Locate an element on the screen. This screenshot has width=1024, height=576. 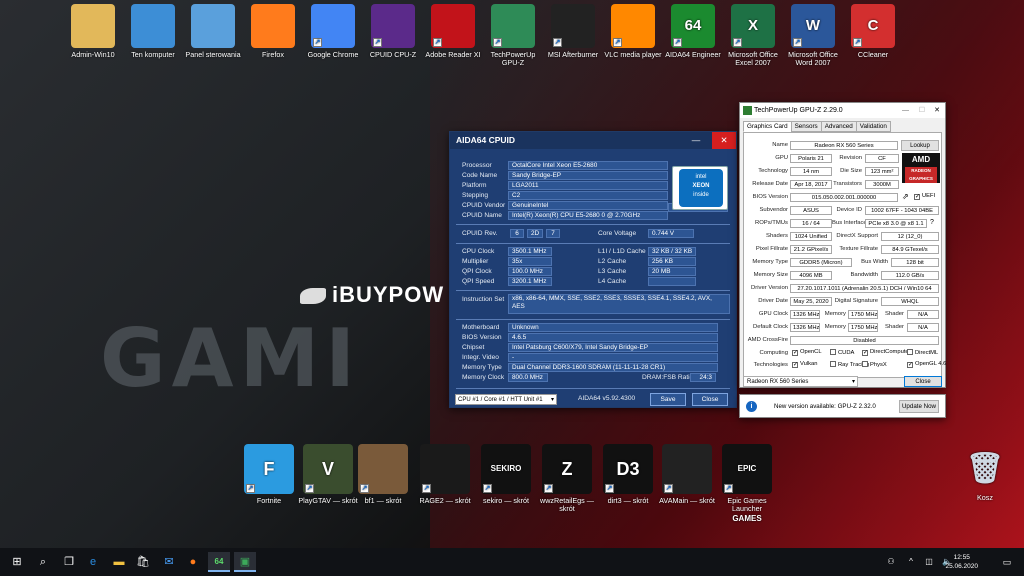
desktop-icon-excel: X ↗ Microsoft Office Excel 2007 is located at coordinates (753, 35).